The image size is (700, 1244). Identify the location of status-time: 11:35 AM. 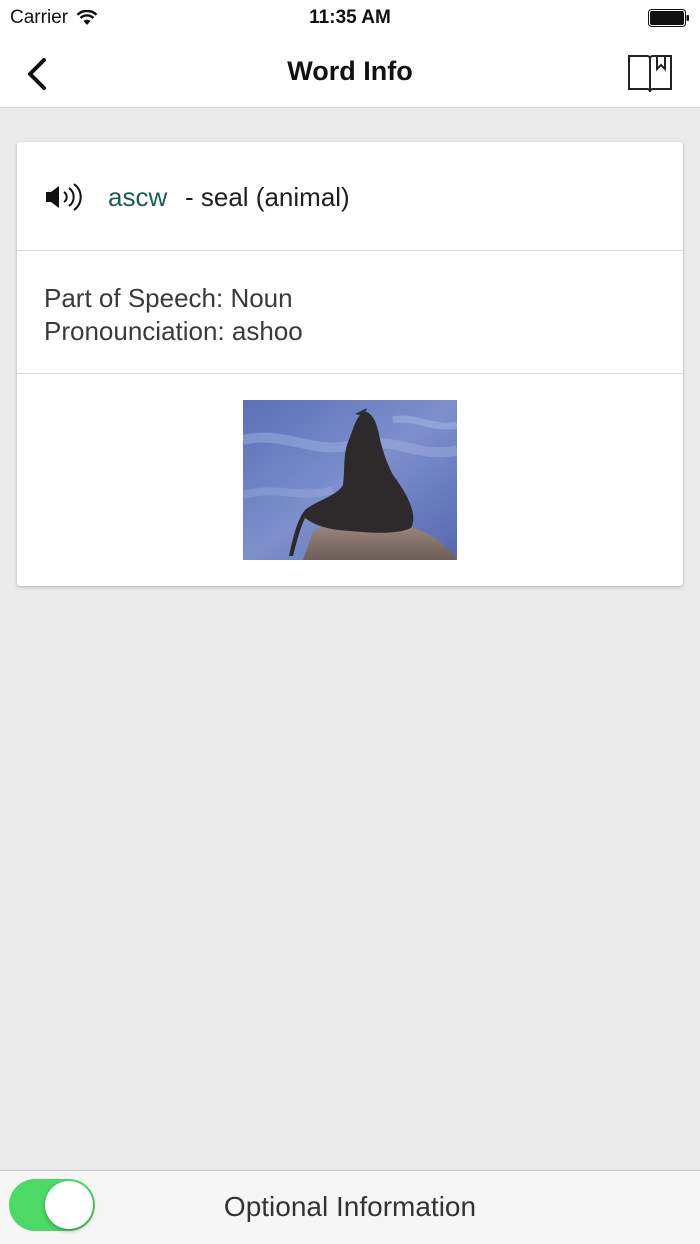
(350, 17).